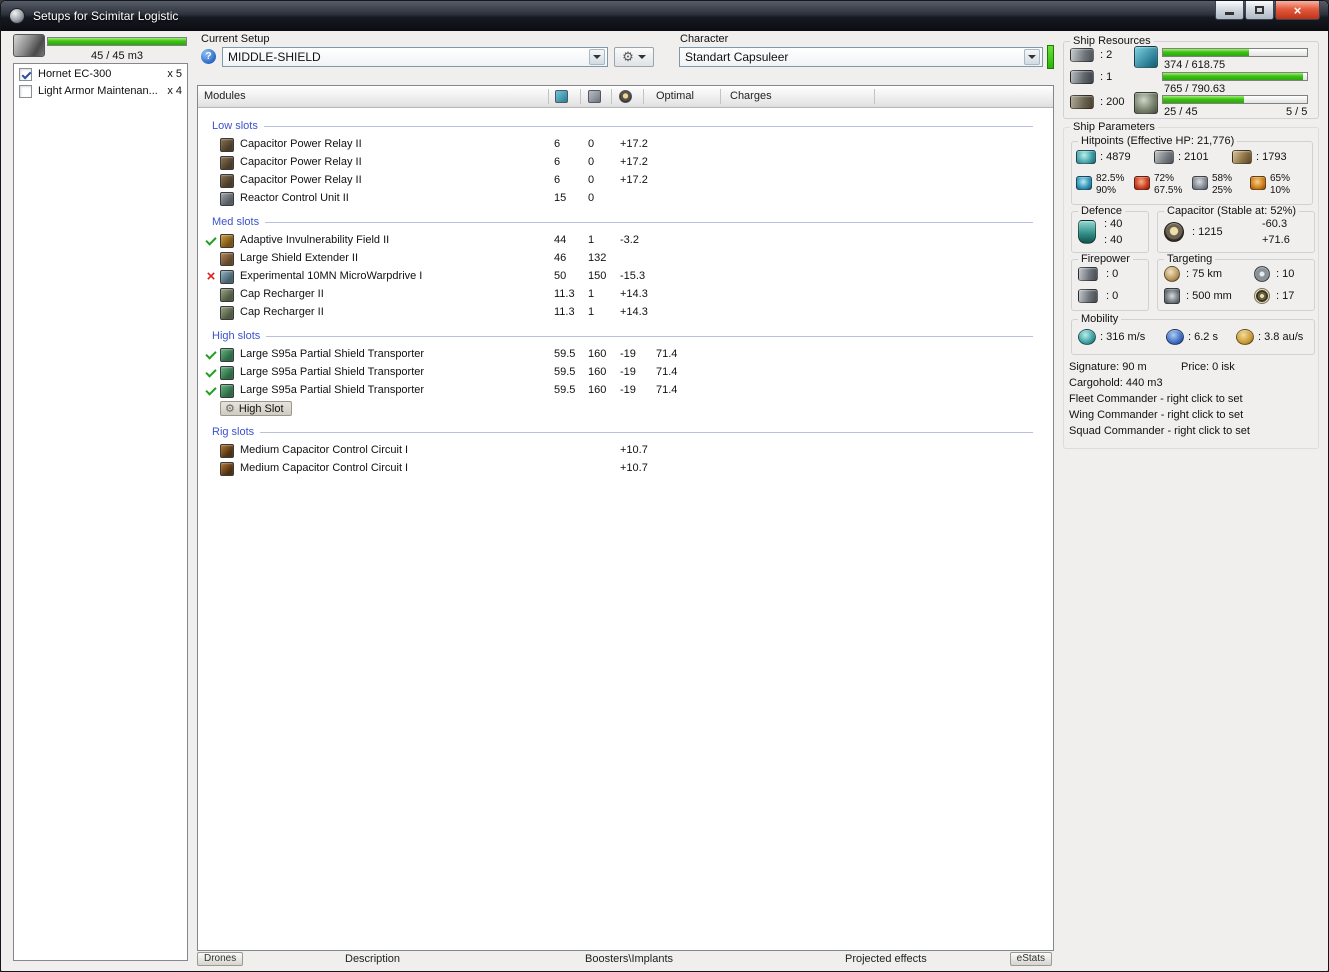 The width and height of the screenshot is (1329, 972). I want to click on module-capacitor-value: -19, so click(628, 390).